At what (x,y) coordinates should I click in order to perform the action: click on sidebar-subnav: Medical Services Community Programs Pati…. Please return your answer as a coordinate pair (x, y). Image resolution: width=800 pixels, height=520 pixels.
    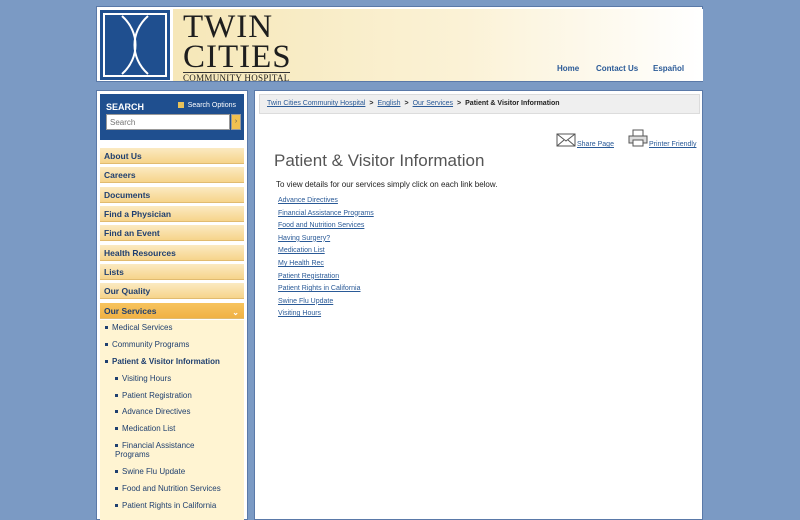
    Looking at the image, I should click on (172, 420).